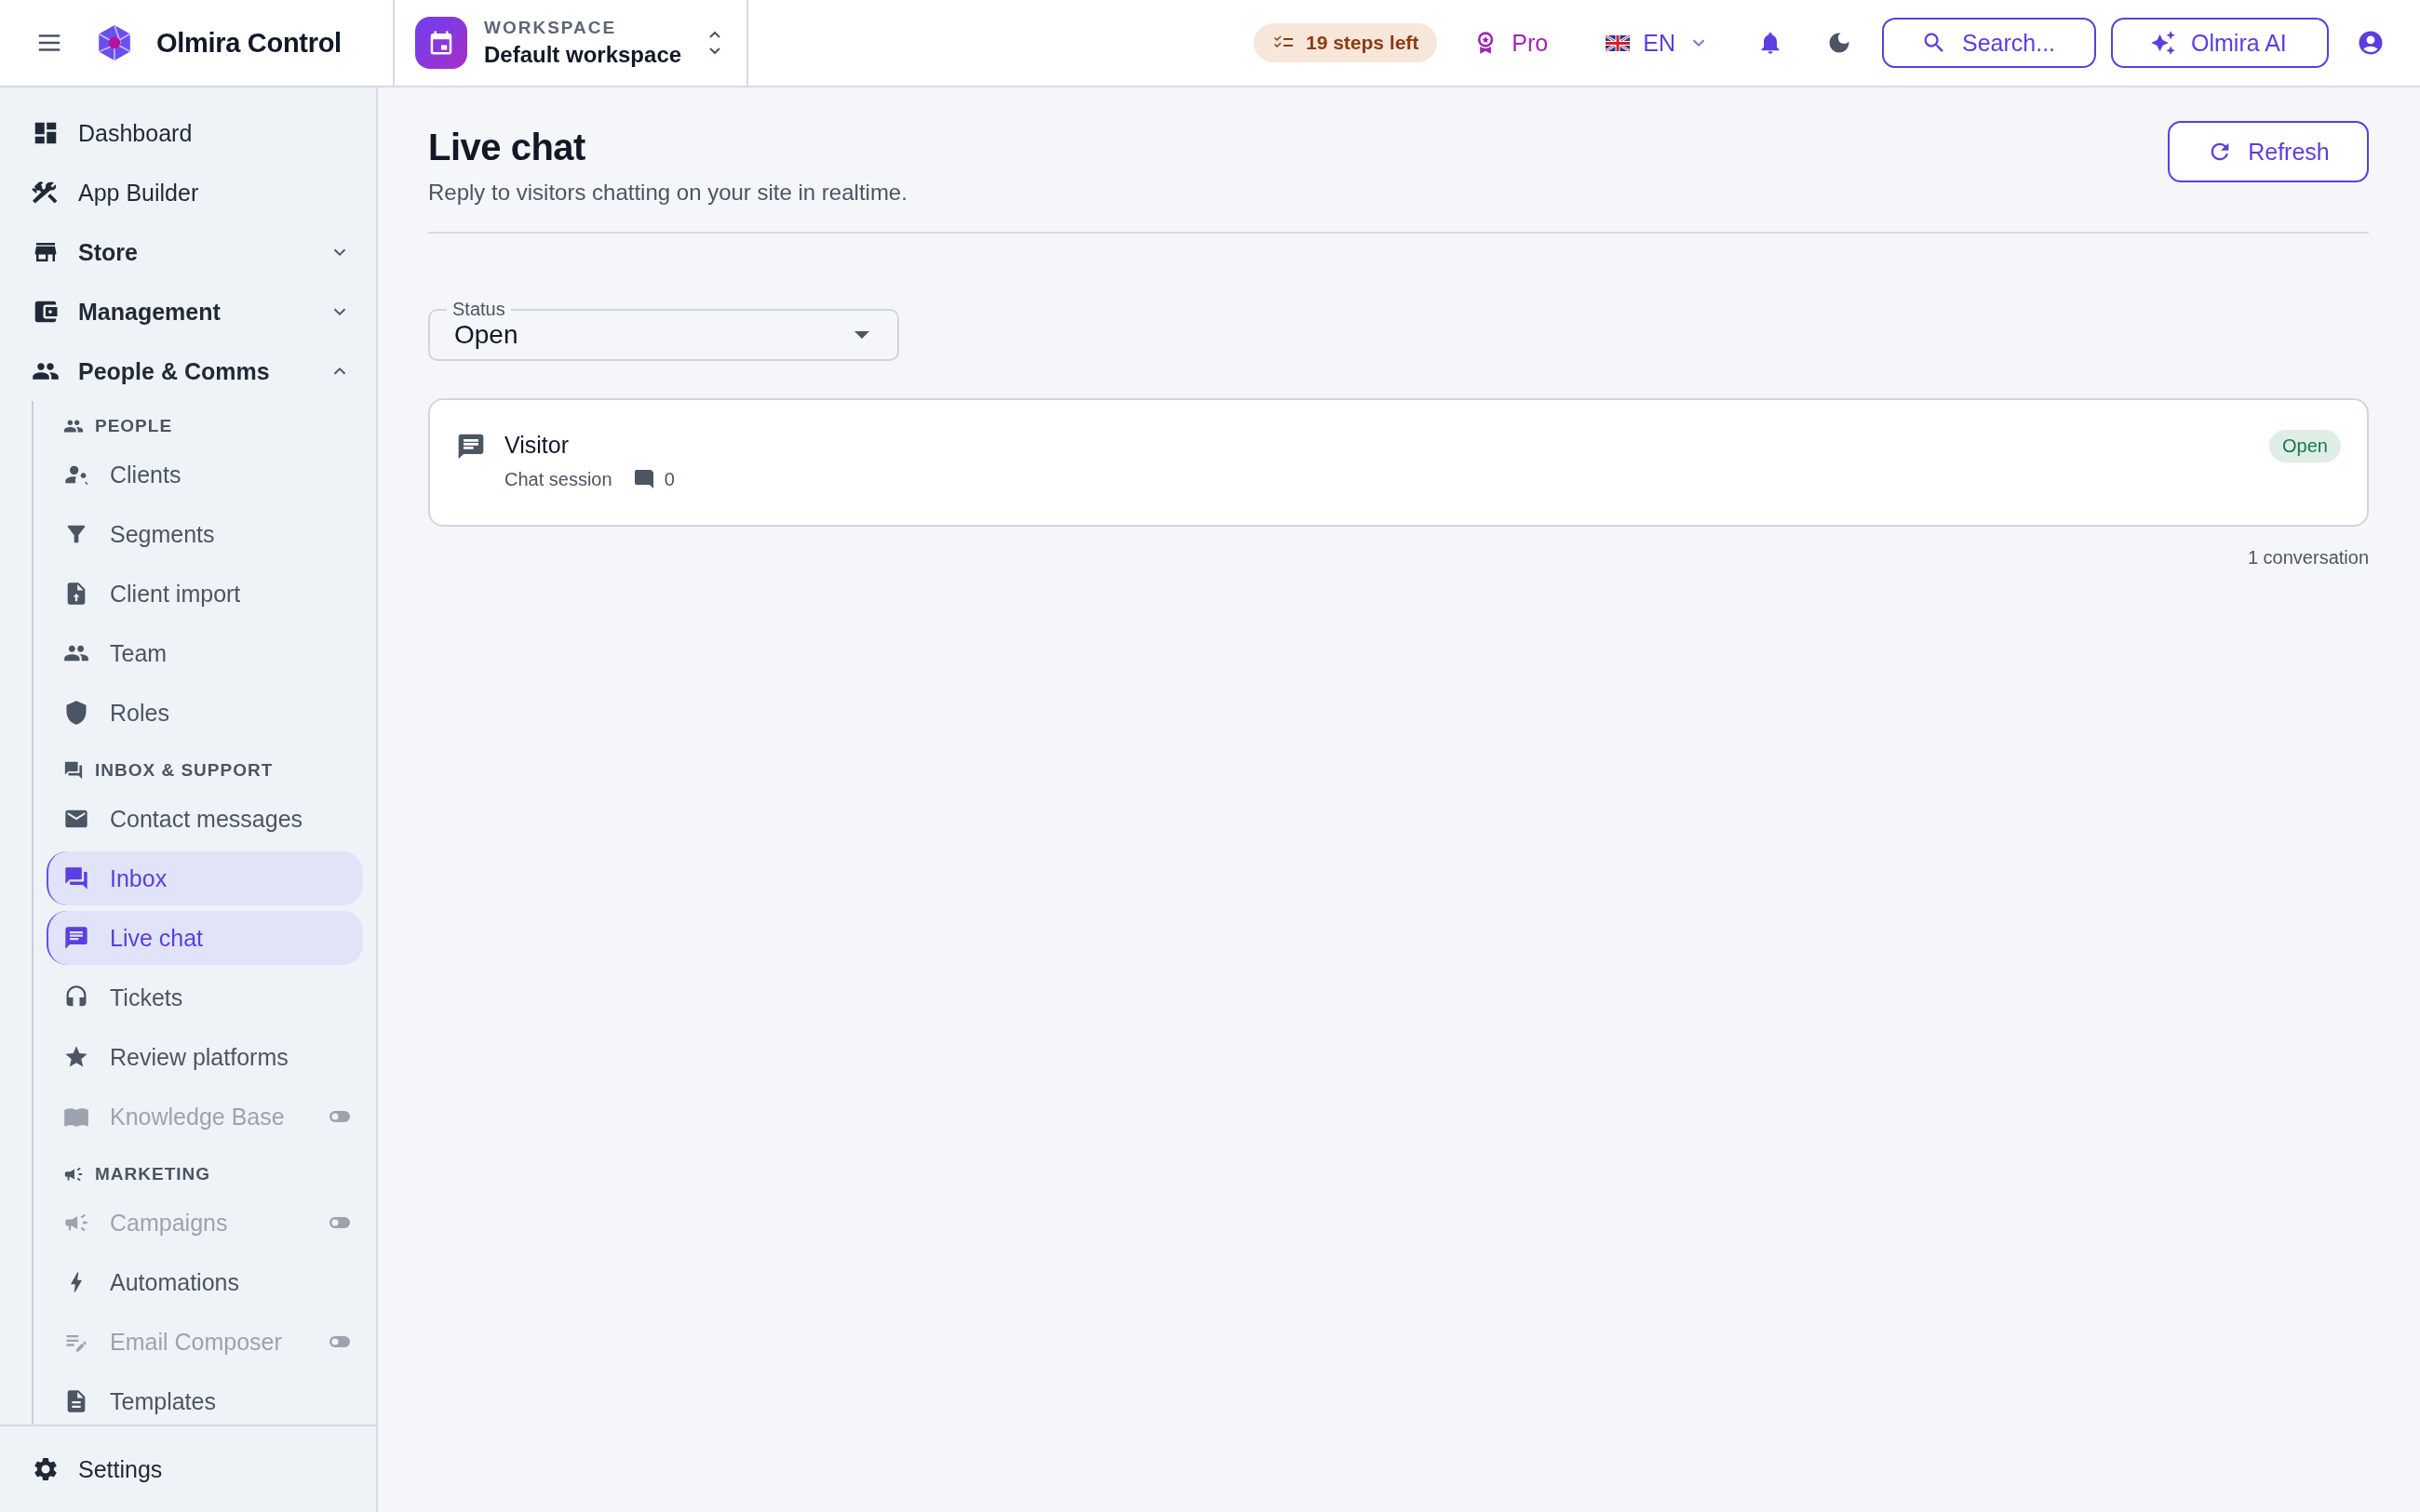 Image resolution: width=2420 pixels, height=1512 pixels. What do you see at coordinates (205, 765) in the screenshot?
I see `section-heading: INBOX & SUPPORT` at bounding box center [205, 765].